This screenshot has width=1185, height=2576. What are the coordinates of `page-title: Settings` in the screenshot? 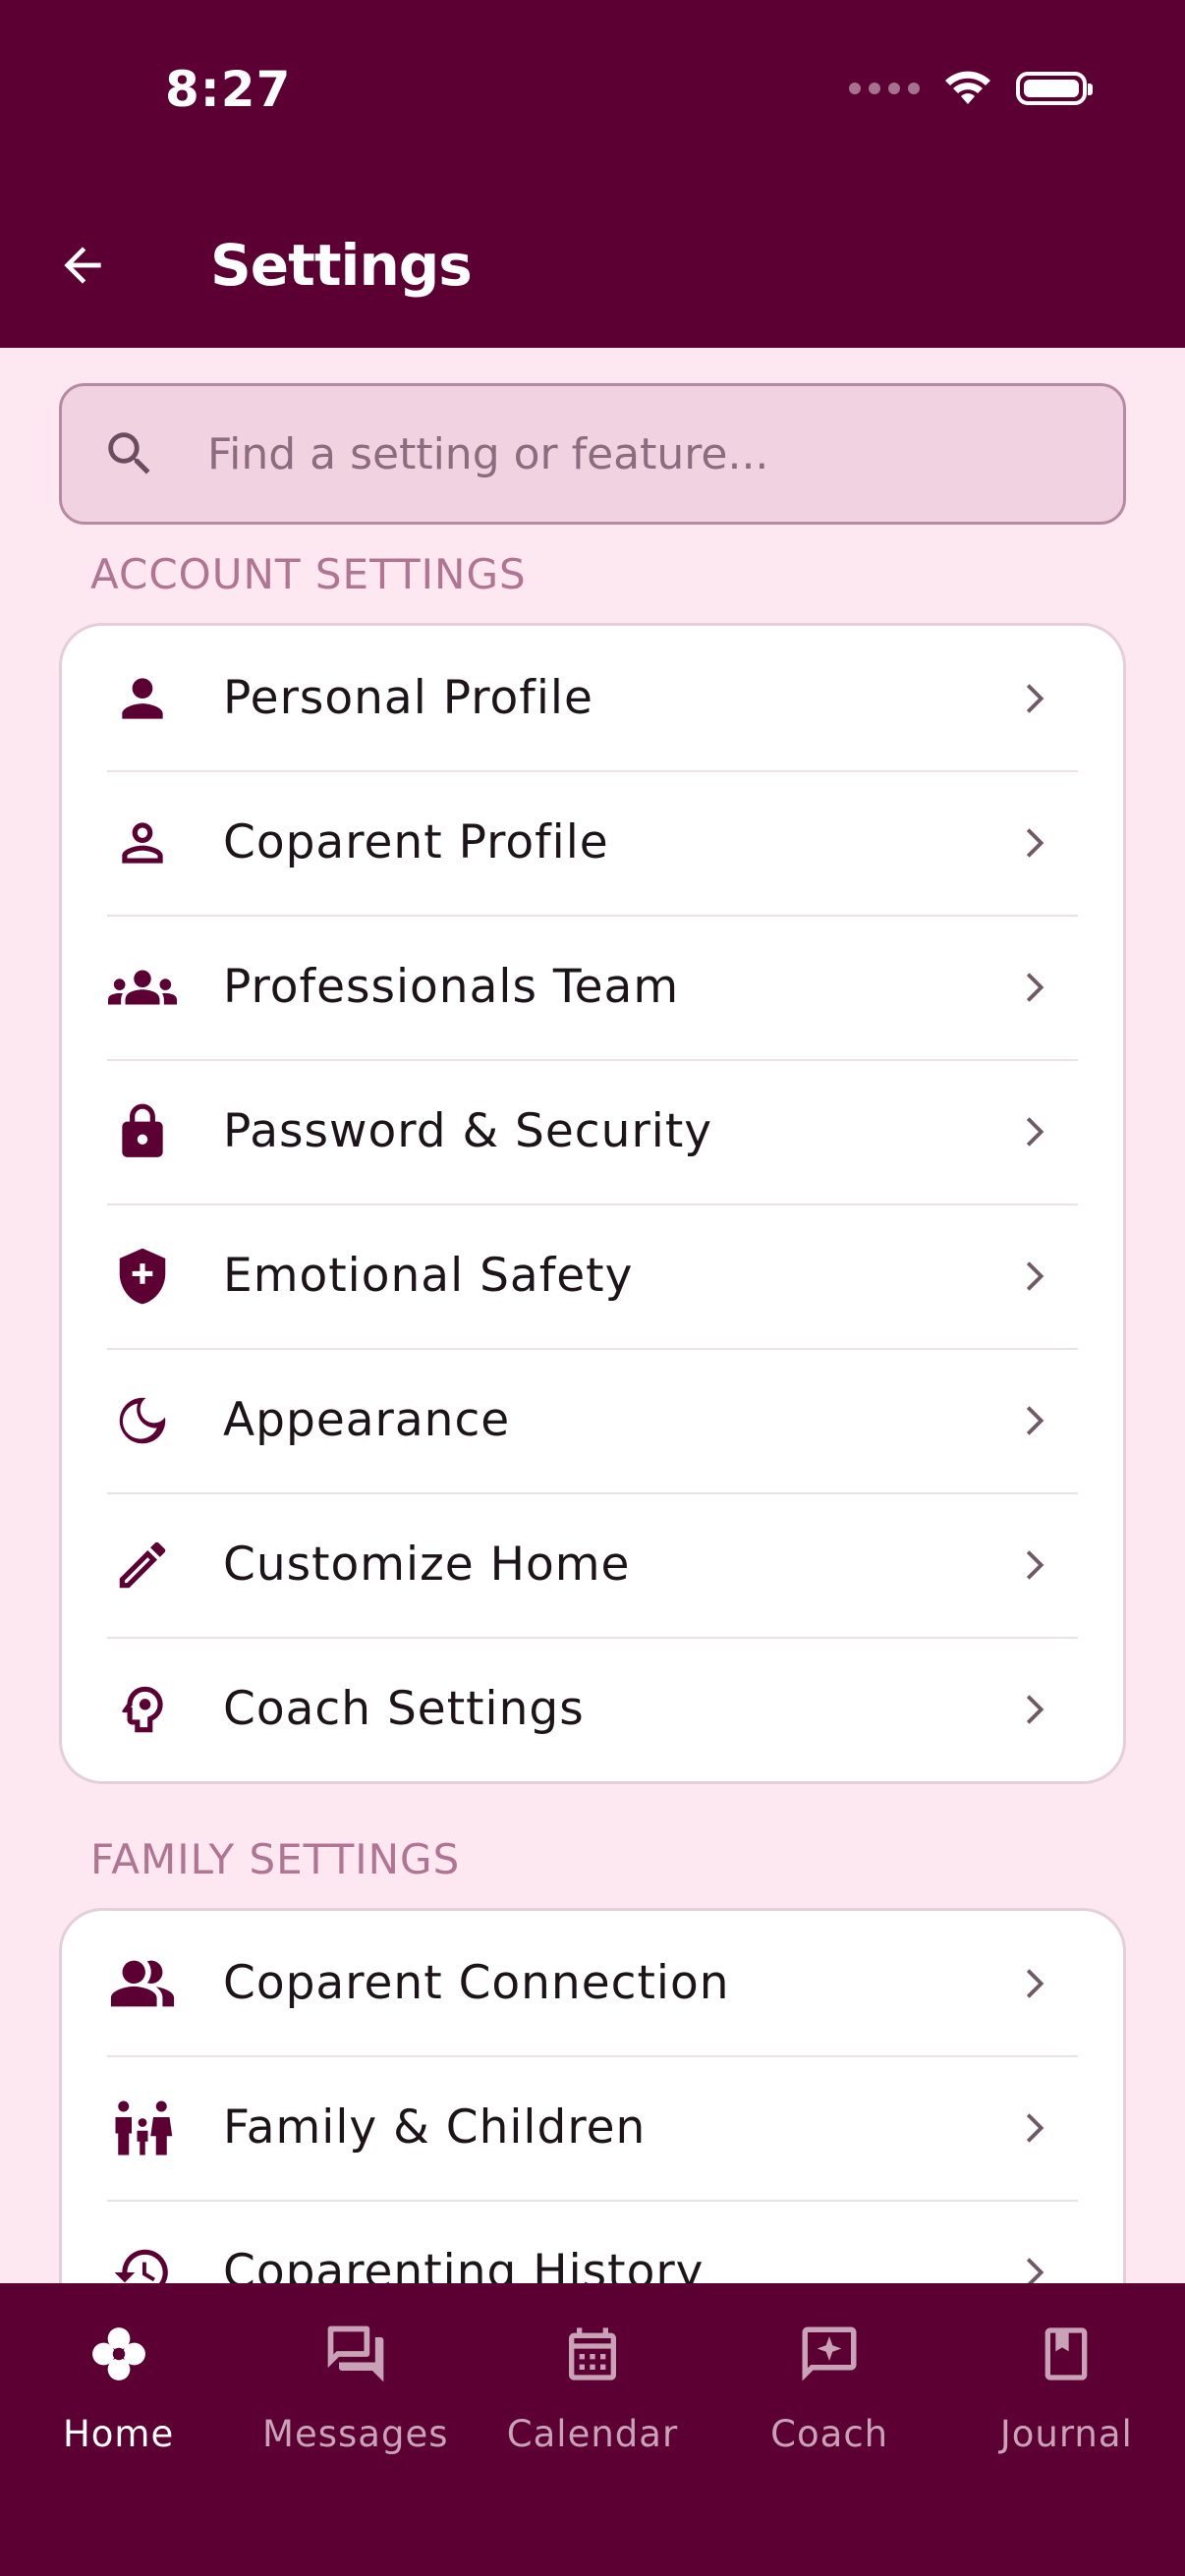 It's located at (342, 265).